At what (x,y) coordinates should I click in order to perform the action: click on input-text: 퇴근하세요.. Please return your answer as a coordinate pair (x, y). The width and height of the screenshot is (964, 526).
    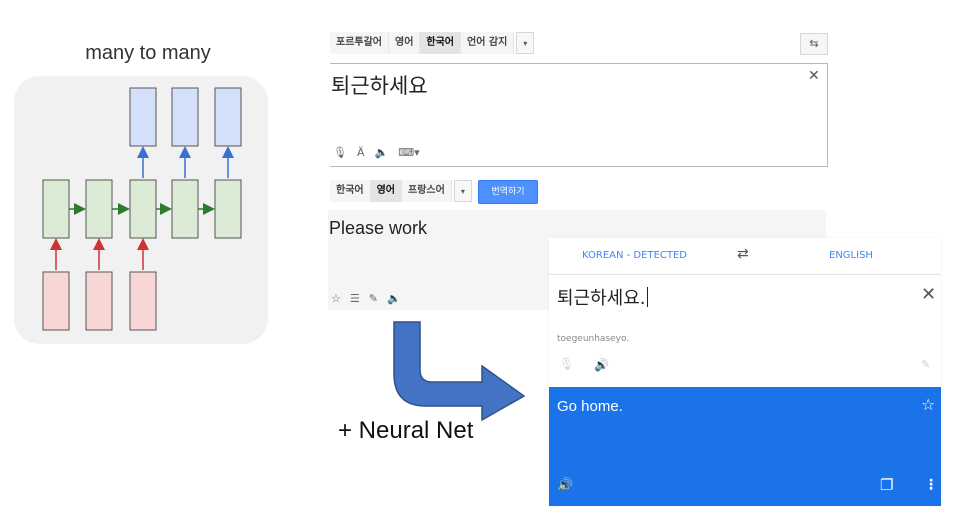
    Looking at the image, I should click on (602, 297).